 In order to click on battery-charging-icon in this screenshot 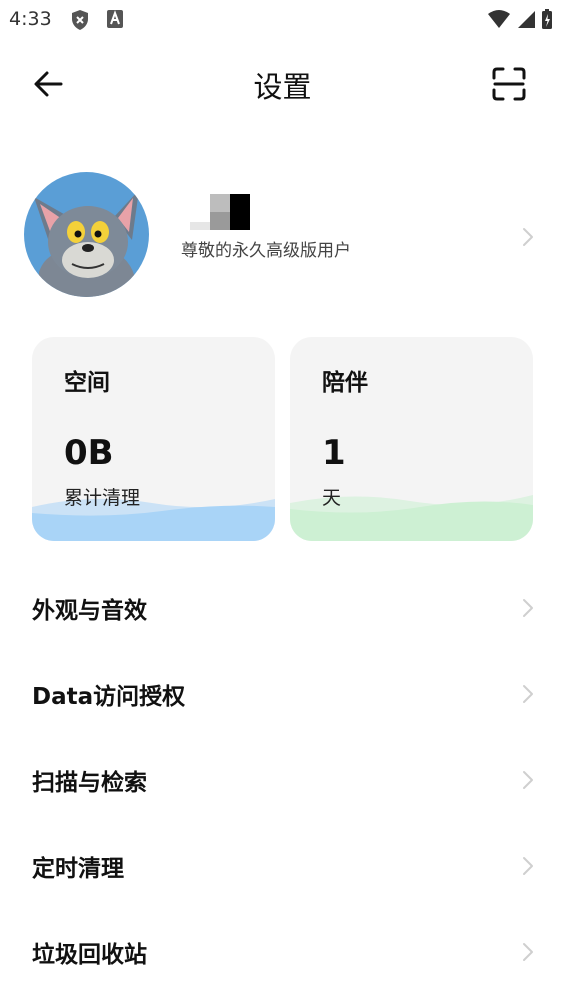, I will do `click(547, 19)`.